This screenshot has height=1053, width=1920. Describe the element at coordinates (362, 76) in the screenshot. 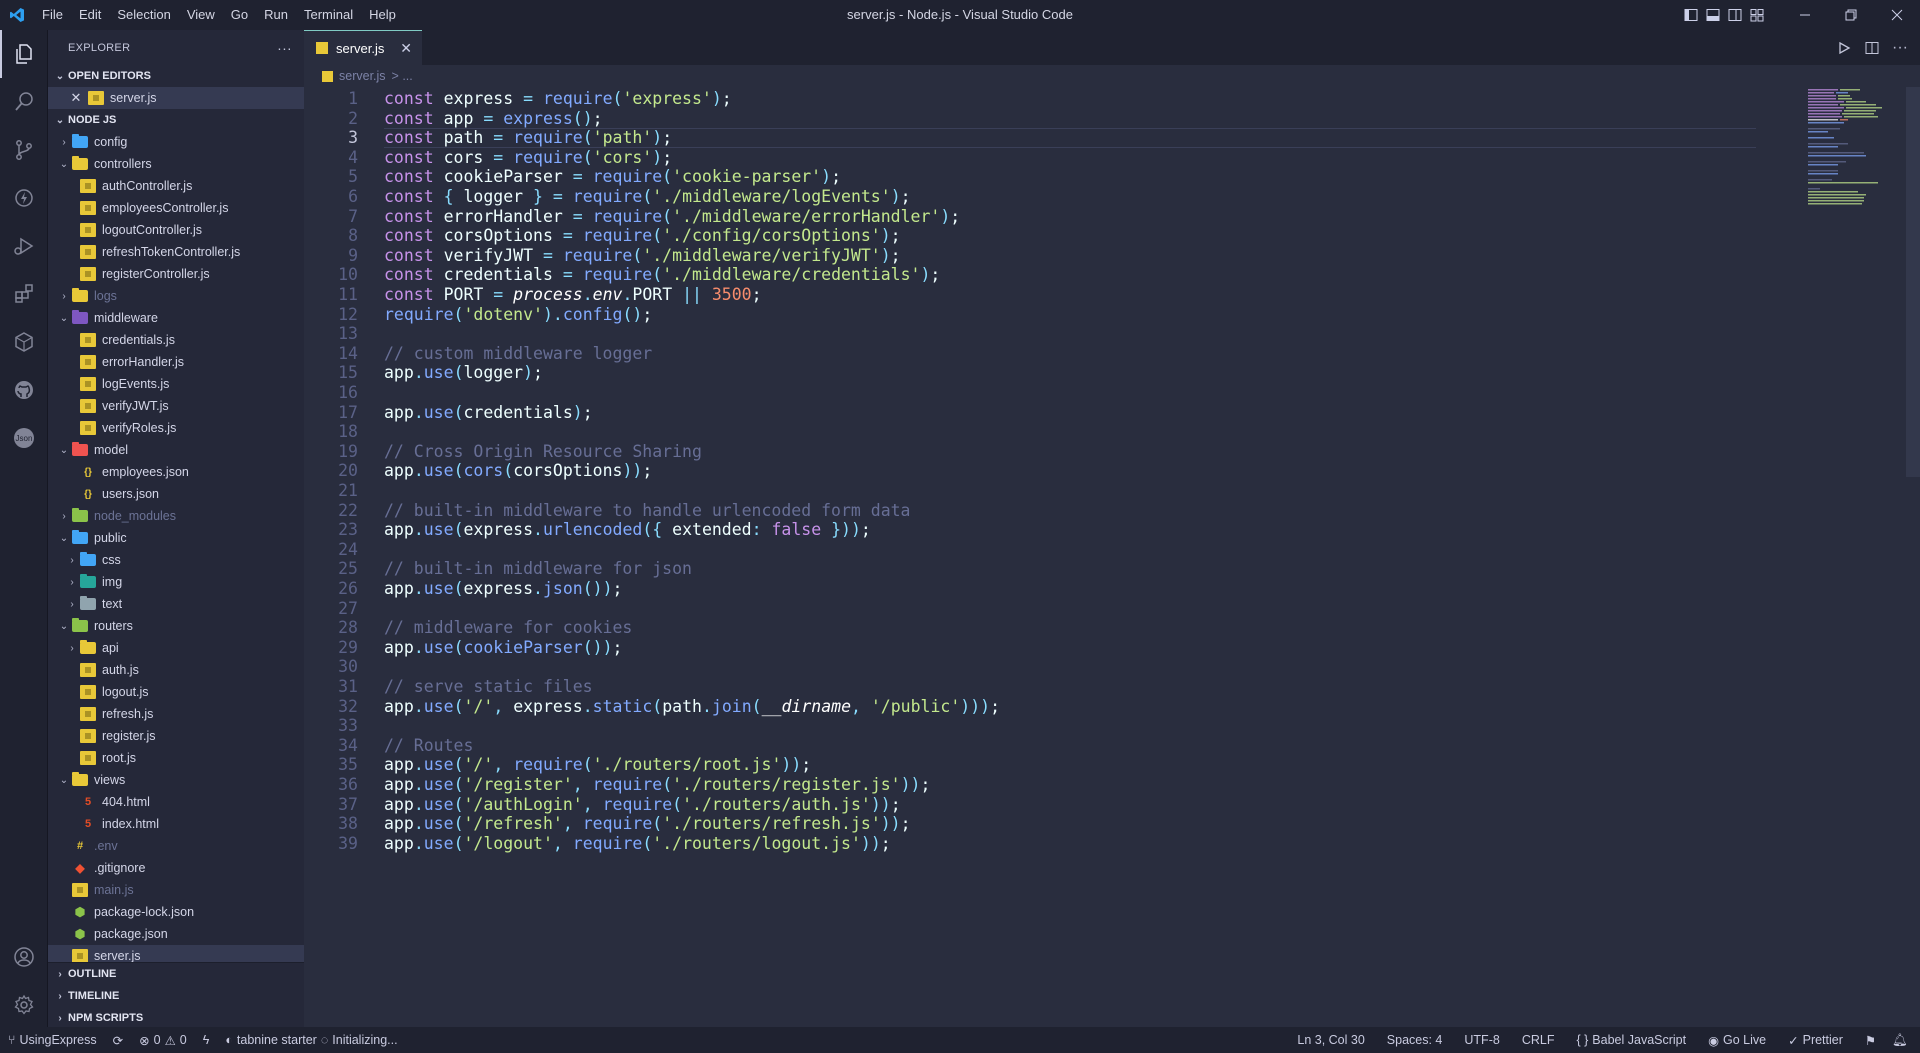

I see `breadcrumb-file: server.js` at that location.